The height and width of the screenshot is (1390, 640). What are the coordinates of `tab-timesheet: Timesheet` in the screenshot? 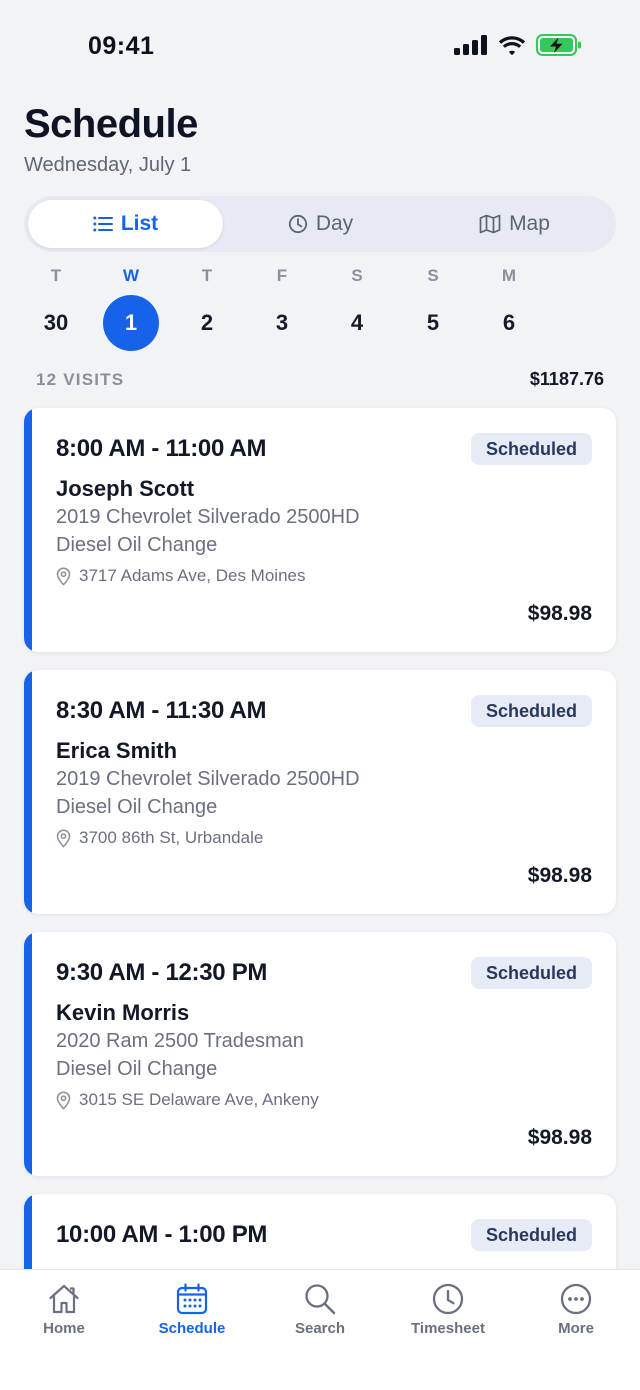 It's located at (448, 1317).